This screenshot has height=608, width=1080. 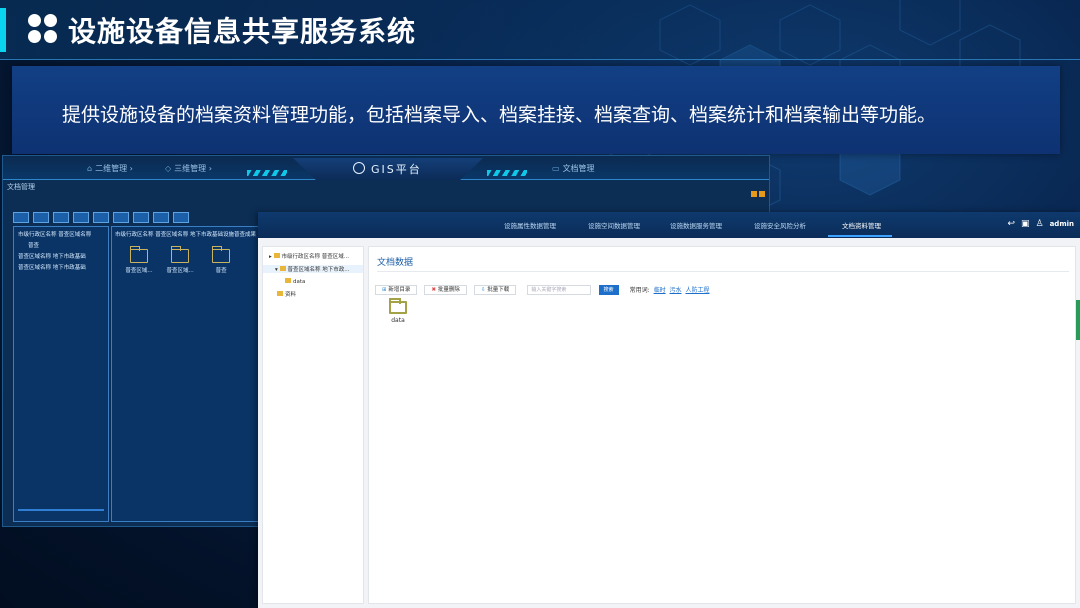 I want to click on trash-icon: ✖, so click(x=434, y=289).